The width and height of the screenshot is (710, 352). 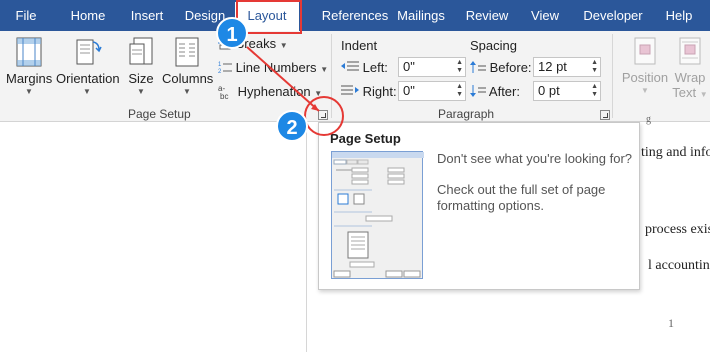 I want to click on launcher-highlight, so click(x=324, y=116).